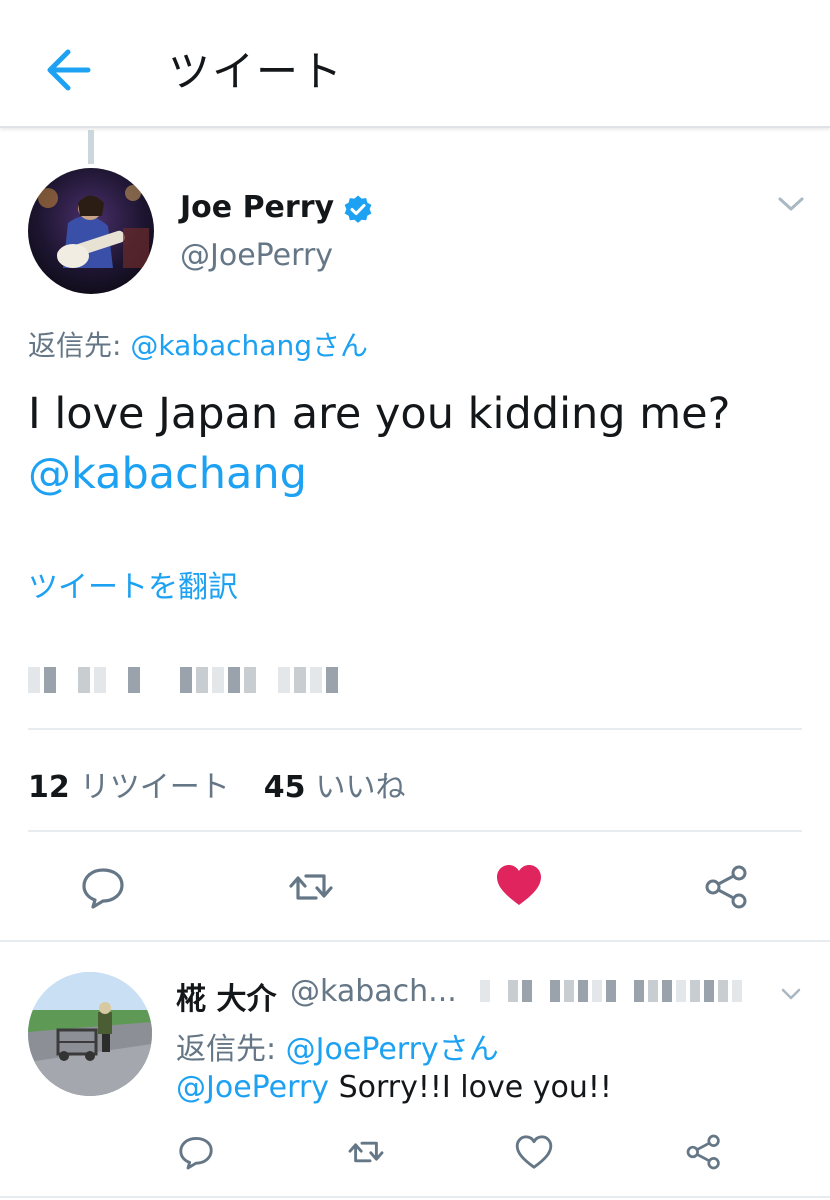  I want to click on reply-to-line: 返信先: @kabachangさん, so click(198, 344).